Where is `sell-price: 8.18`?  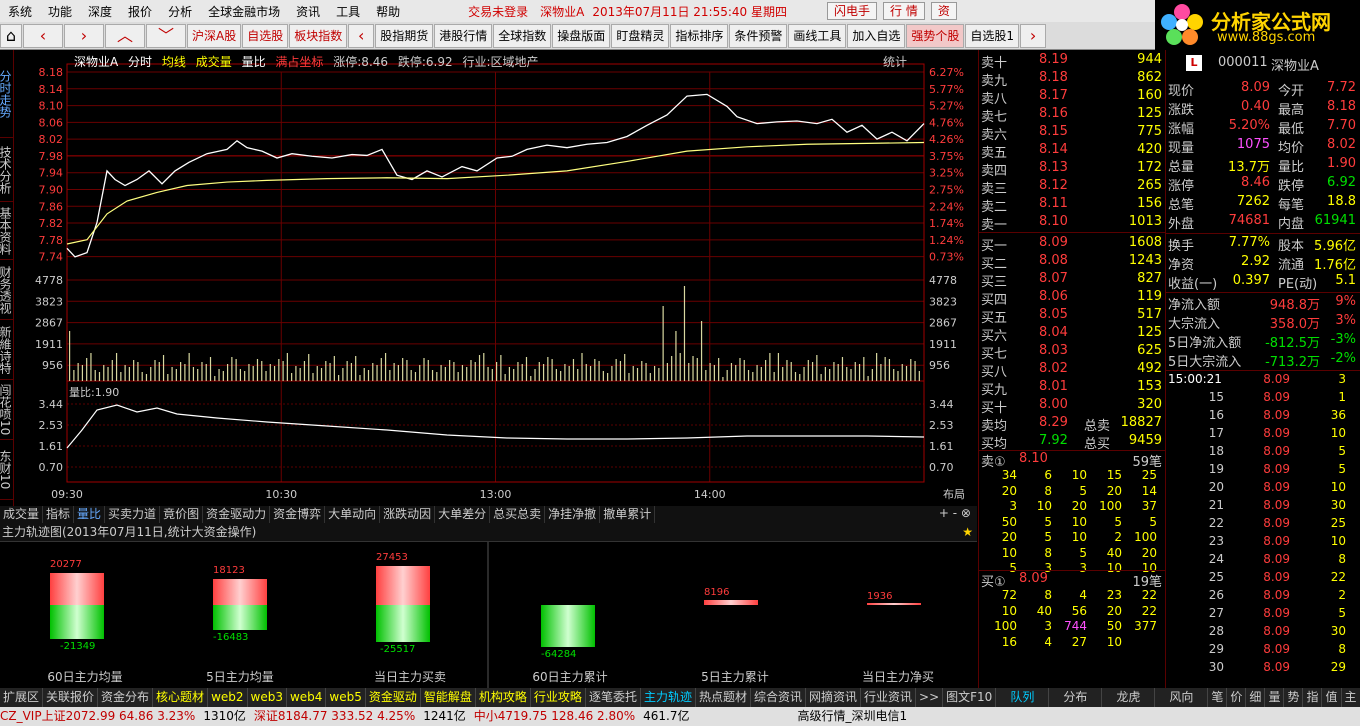 sell-price: 8.18 is located at coordinates (1053, 77).